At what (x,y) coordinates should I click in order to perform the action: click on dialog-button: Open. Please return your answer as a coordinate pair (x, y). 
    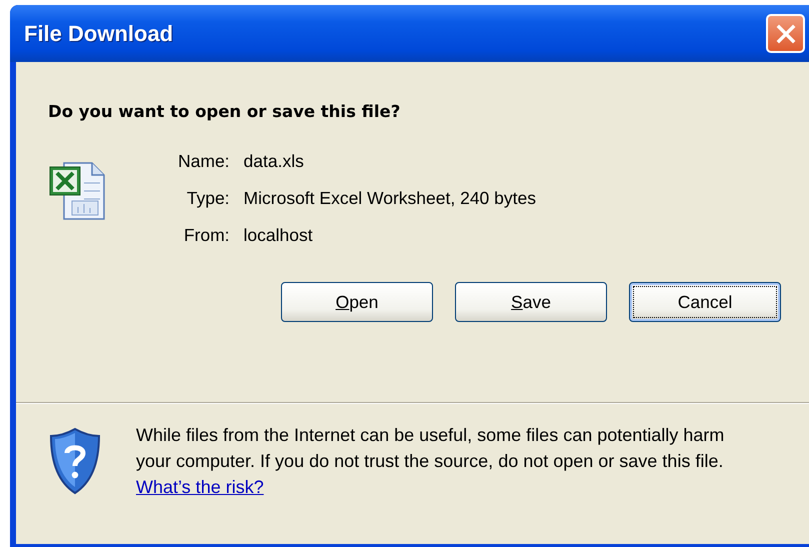
    Looking at the image, I should click on (357, 302).